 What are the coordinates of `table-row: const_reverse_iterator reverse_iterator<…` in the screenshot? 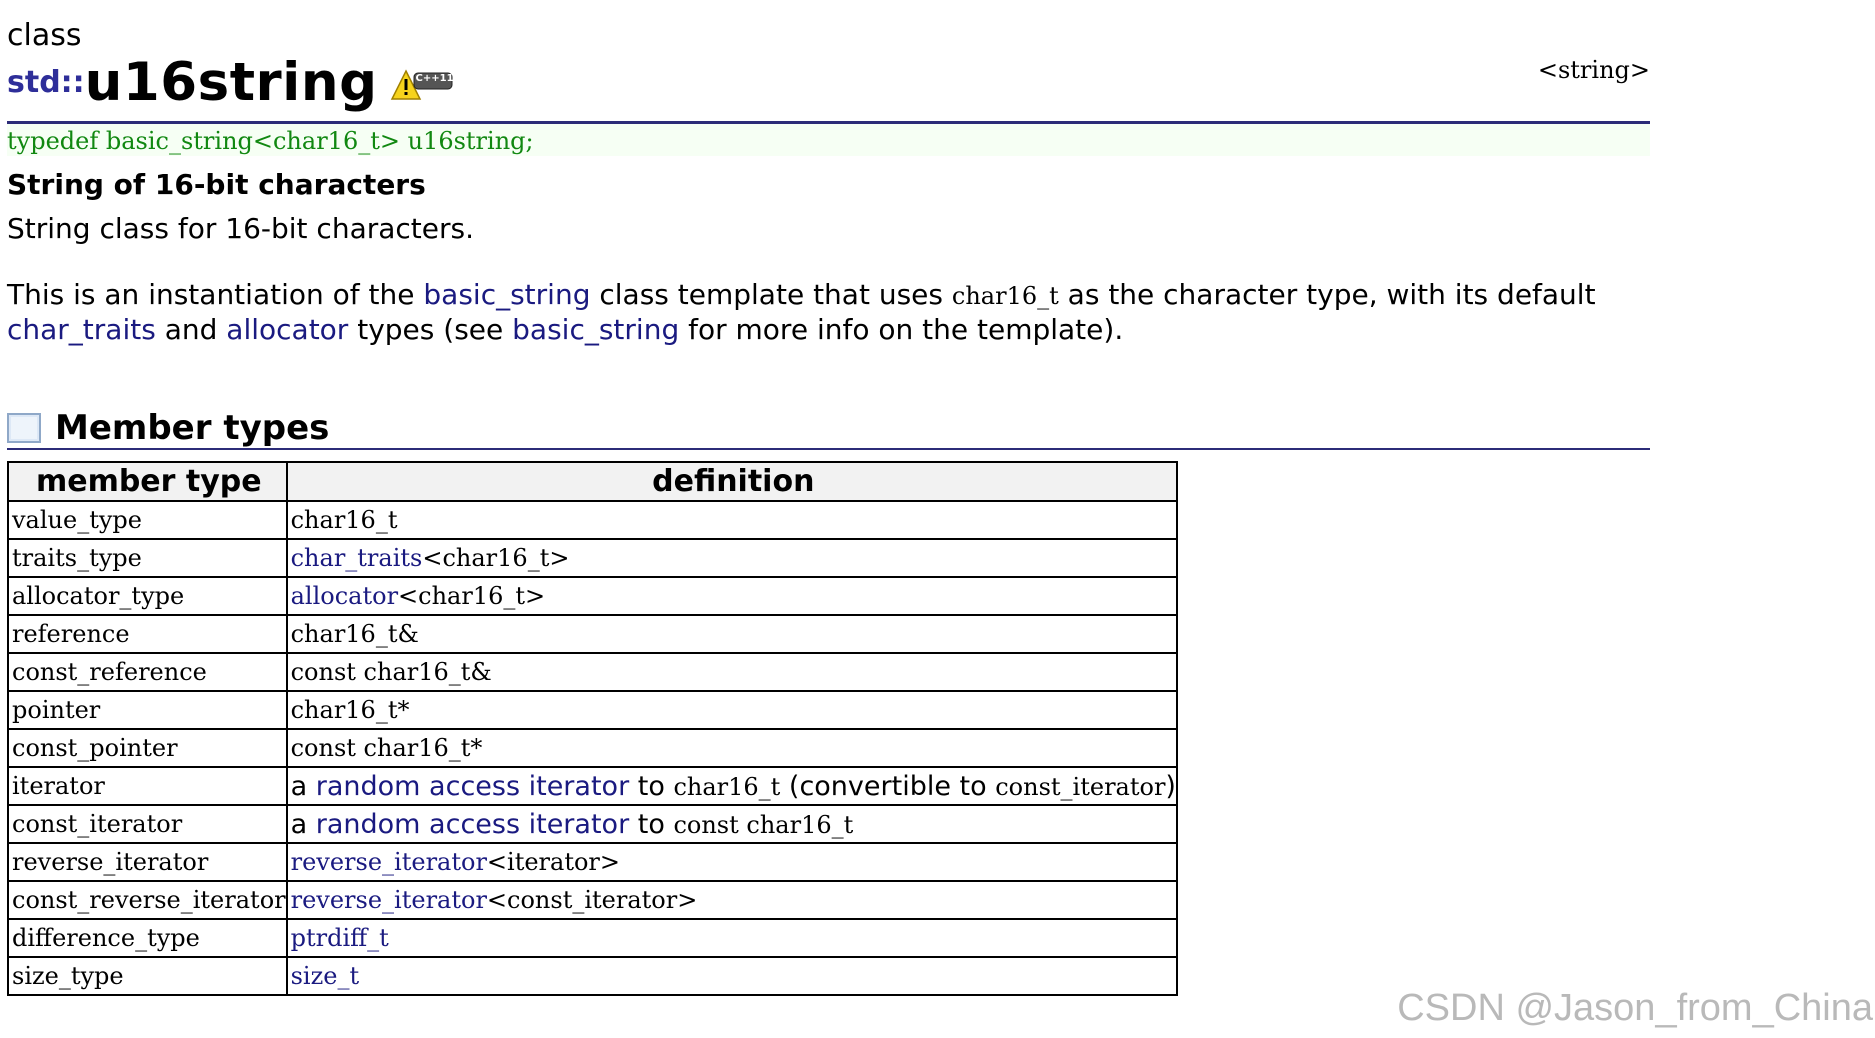 It's located at (592, 900).